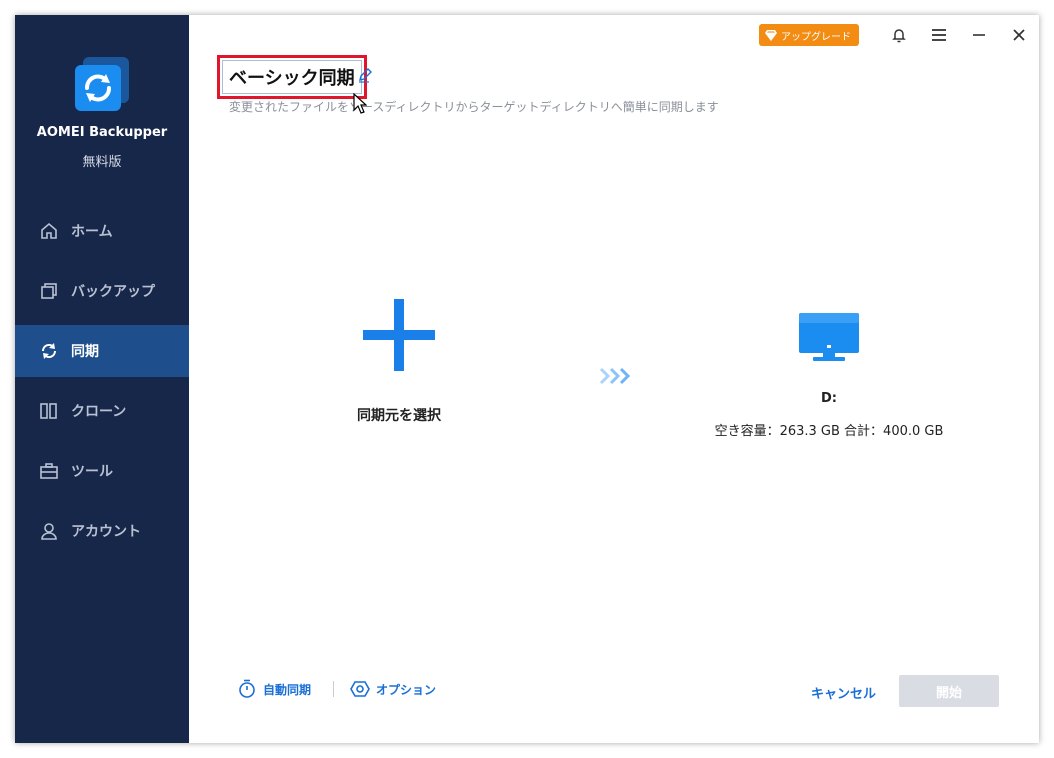  Describe the element at coordinates (939, 35) in the screenshot. I see `menu-icon` at that location.